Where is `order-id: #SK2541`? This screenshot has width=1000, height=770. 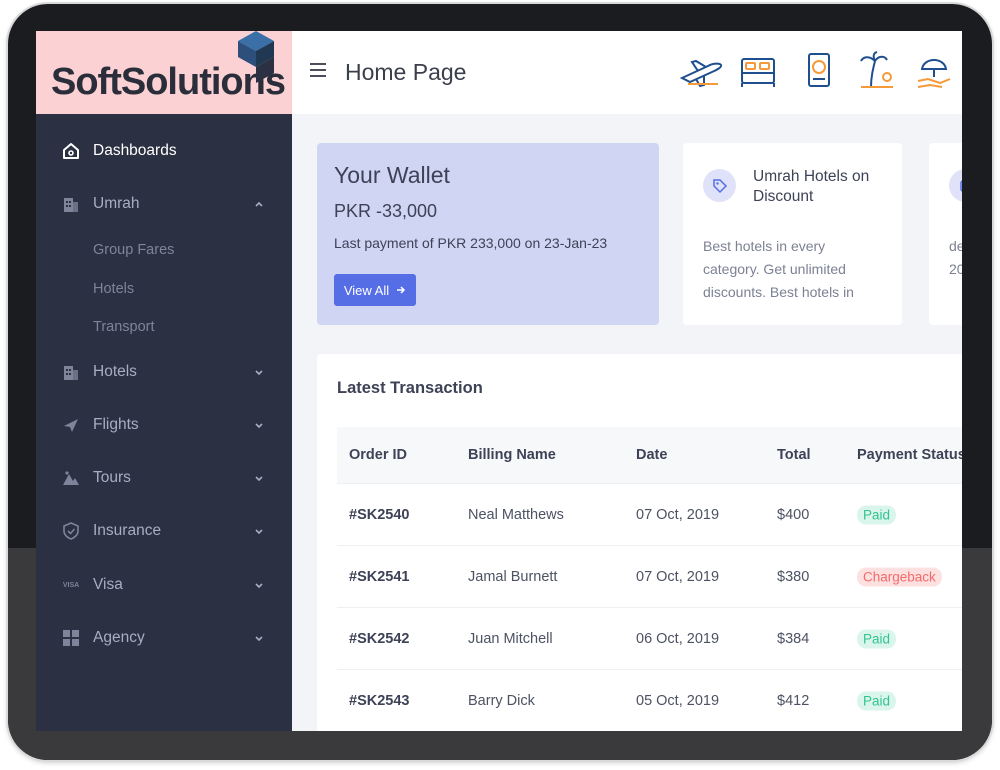 order-id: #SK2541 is located at coordinates (379, 577).